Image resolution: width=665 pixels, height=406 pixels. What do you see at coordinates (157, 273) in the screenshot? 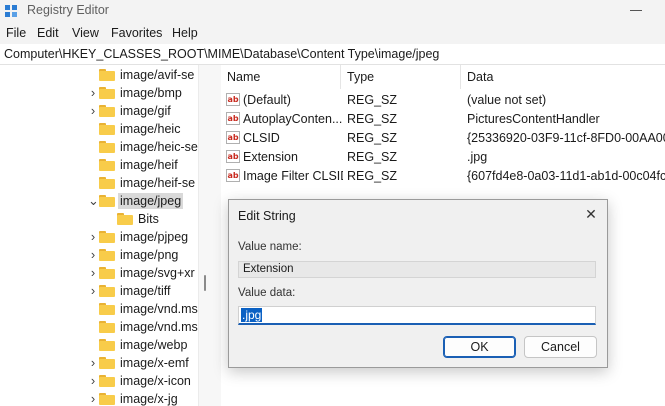
I see `tree-item-label: image/svg+xr` at bounding box center [157, 273].